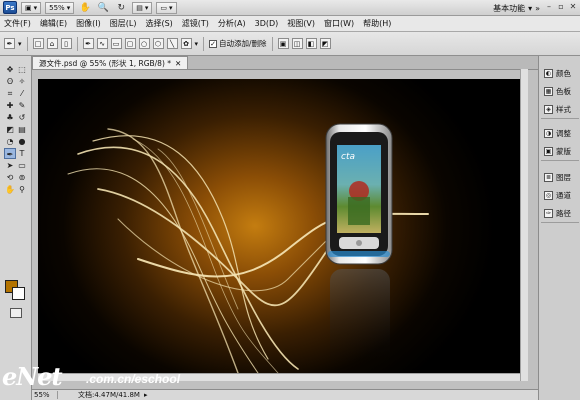  What do you see at coordinates (10, 93) in the screenshot?
I see `crop-tool-icon: ⌗` at bounding box center [10, 93].